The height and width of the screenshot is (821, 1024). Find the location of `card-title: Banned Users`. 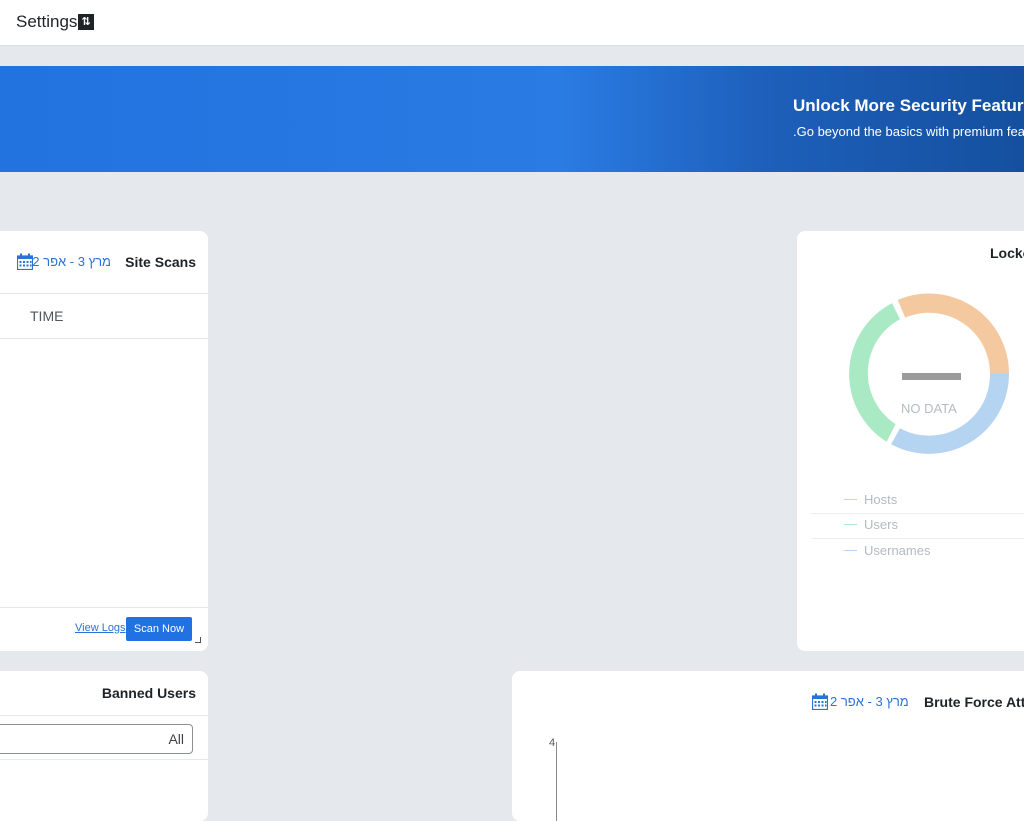

card-title: Banned Users is located at coordinates (148, 693).